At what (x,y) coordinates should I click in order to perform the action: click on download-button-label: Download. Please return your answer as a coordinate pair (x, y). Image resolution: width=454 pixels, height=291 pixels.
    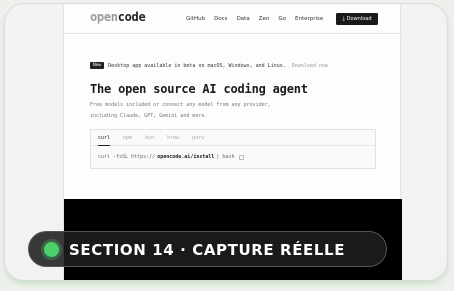
    Looking at the image, I should click on (359, 19).